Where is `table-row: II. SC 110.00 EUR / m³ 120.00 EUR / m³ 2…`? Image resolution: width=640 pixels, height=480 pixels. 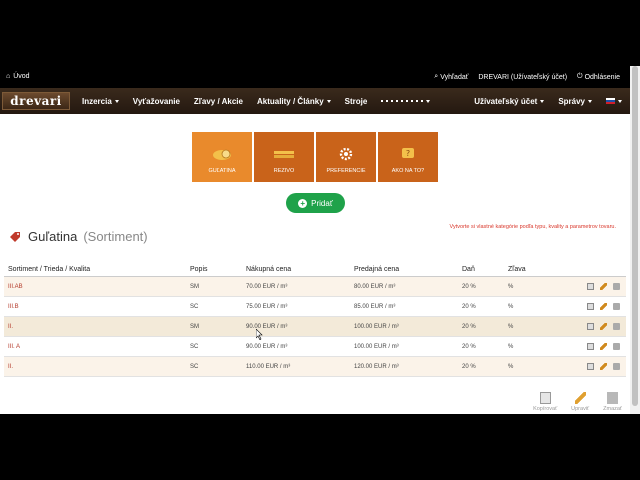
table-row: II. SC 110.00 EUR / m³ 120.00 EUR / m³ 2… is located at coordinates (315, 367).